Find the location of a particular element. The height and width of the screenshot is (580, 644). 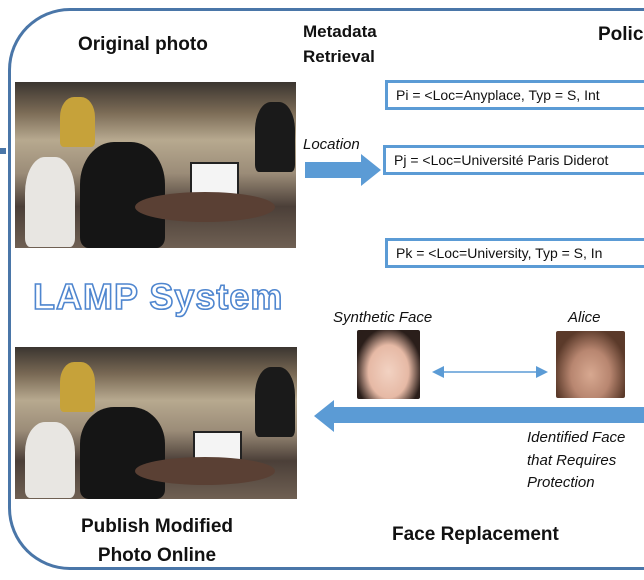

policy-item-i: Pi = <Loc=Anyplace, Typ = S, Int is located at coordinates (514, 95).